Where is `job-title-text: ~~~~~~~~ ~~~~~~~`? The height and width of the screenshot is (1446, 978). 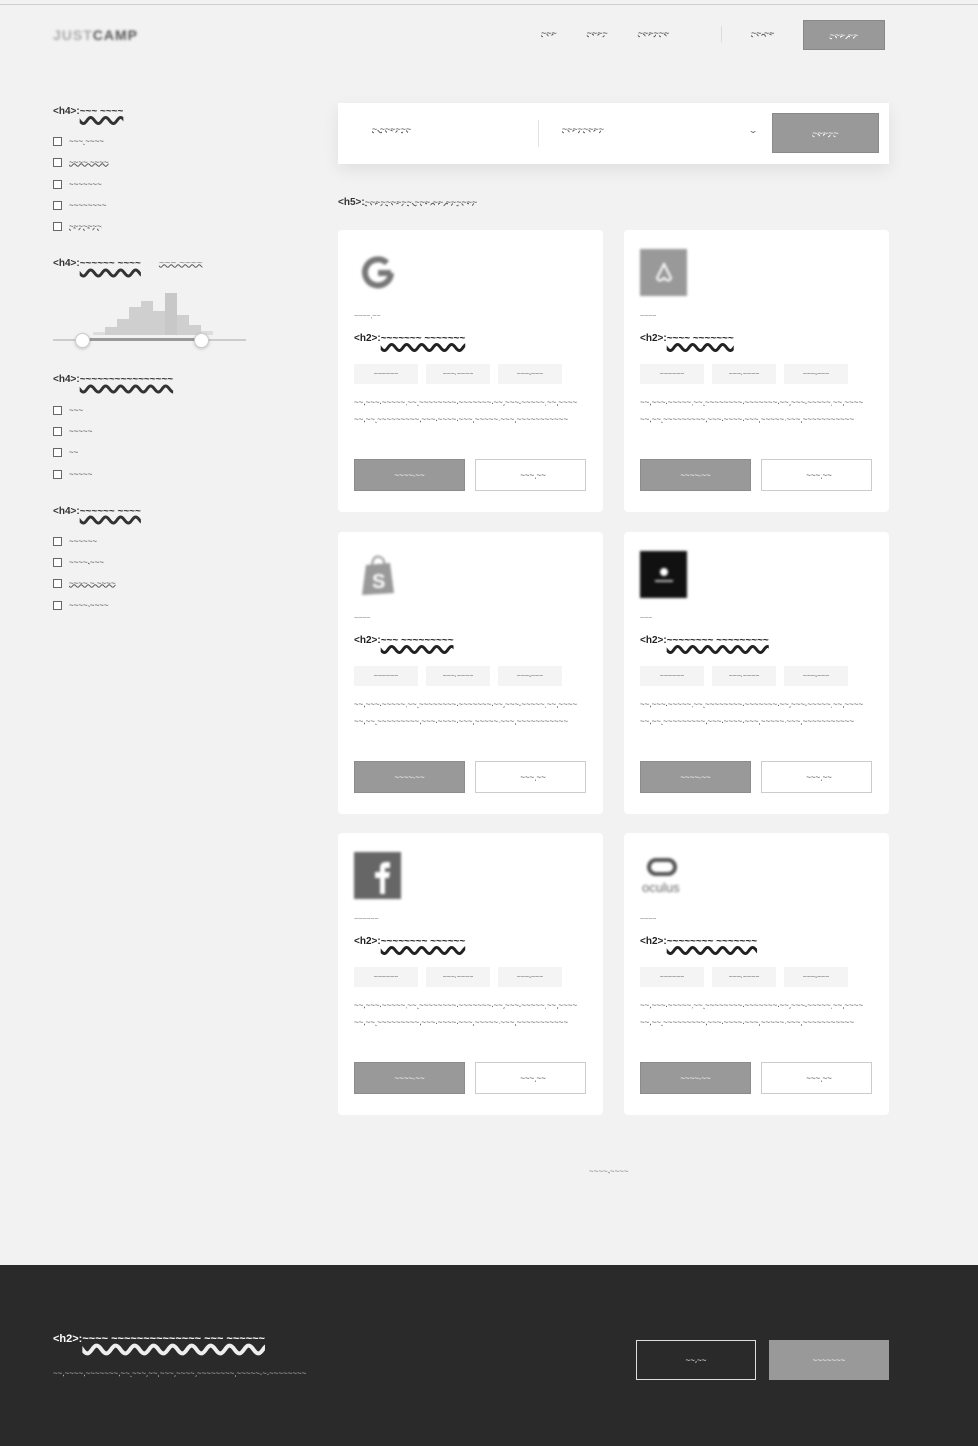
job-title-text: ~~~~~~~~ ~~~~~~~ is located at coordinates (712, 941).